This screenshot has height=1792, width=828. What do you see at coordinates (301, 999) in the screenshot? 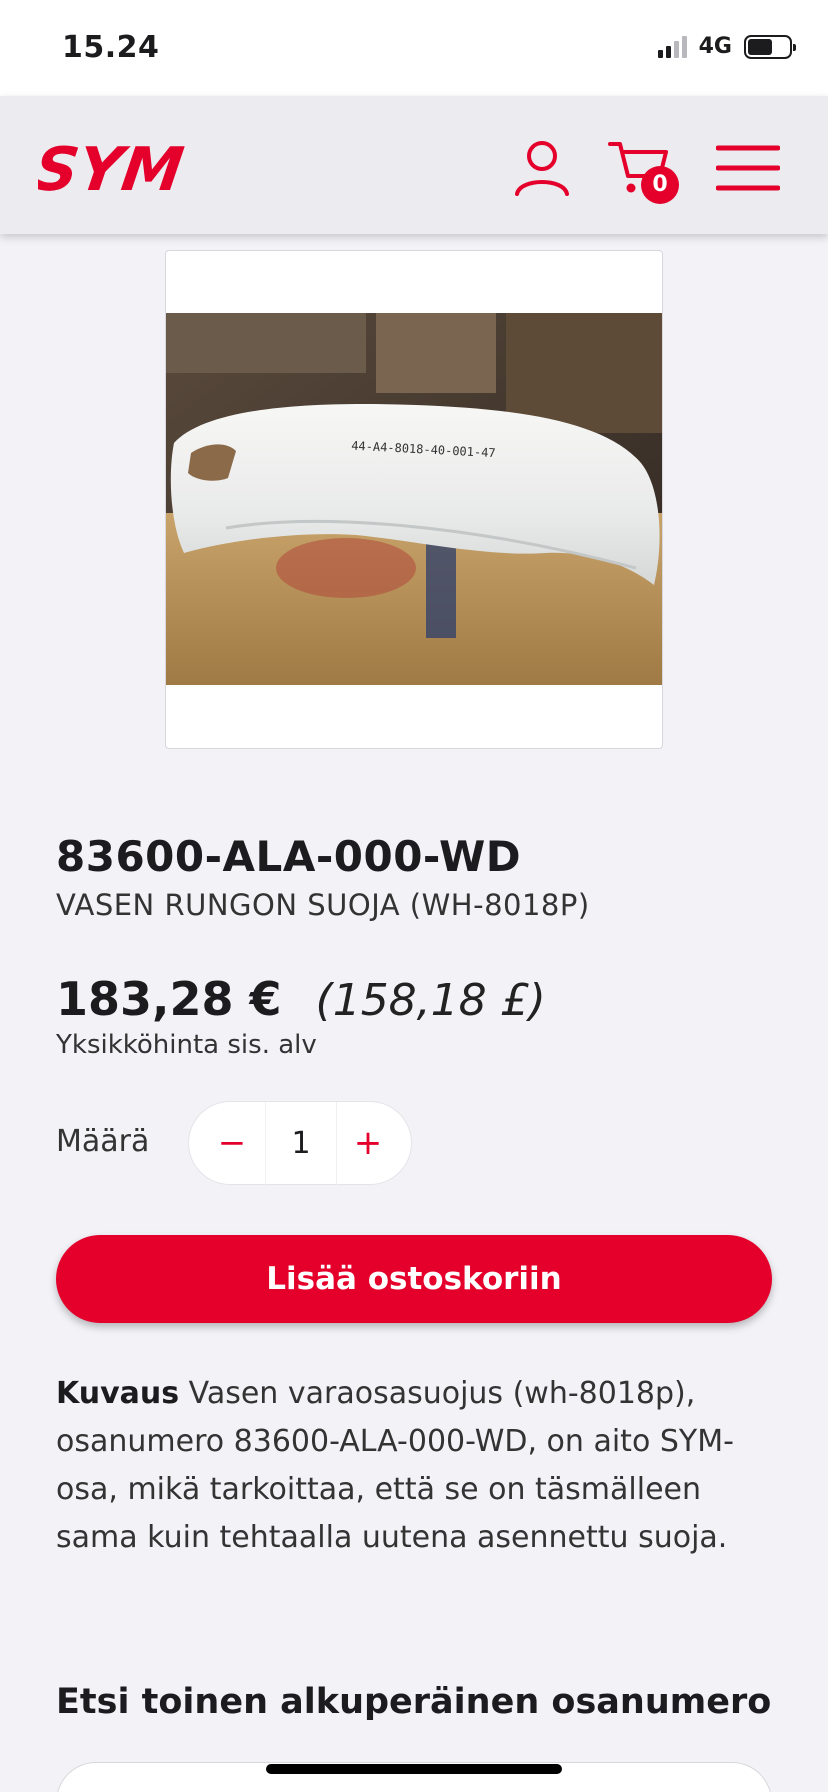
I see `price-row: 183,28 € (158,18 £)` at bounding box center [301, 999].